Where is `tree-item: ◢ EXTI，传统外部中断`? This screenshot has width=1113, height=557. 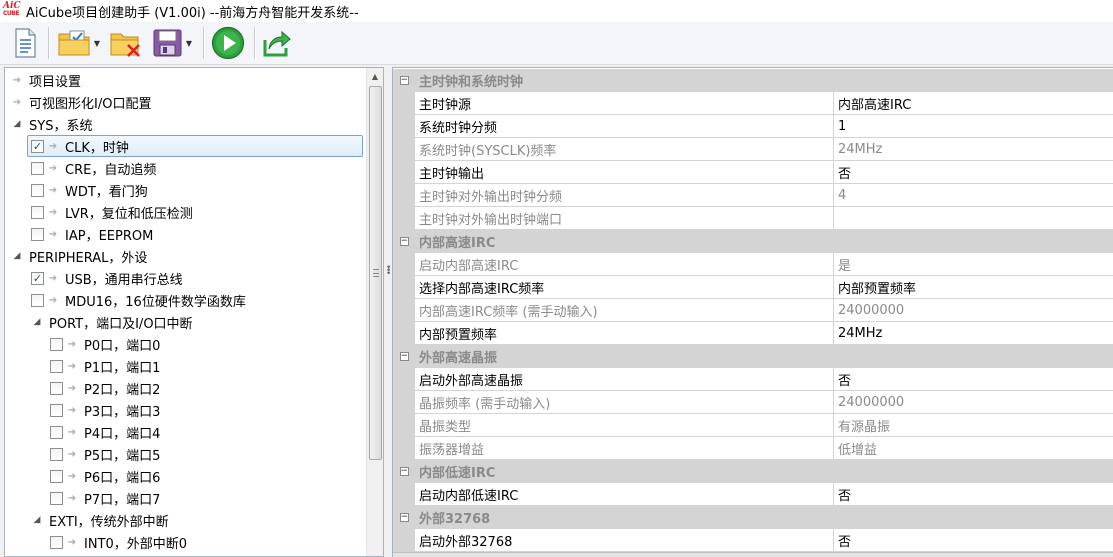 tree-item: ◢ EXTI，传统外部中断 is located at coordinates (100, 520).